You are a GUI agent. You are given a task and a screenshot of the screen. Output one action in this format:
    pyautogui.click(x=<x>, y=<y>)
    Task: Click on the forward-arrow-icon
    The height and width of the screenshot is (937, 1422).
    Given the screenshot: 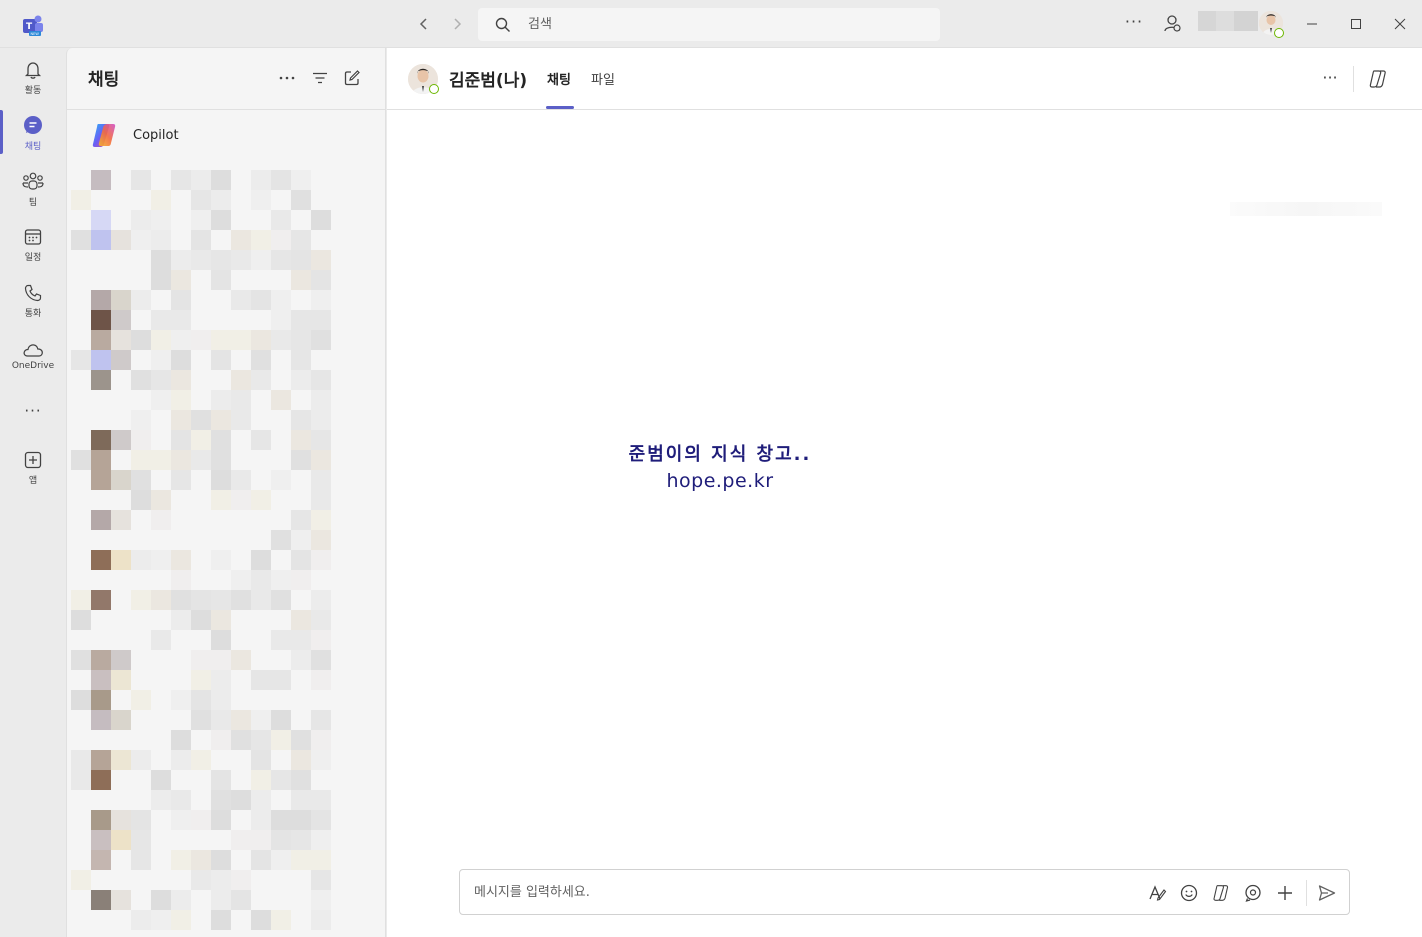 What is the action you would take?
    pyautogui.click(x=457, y=24)
    